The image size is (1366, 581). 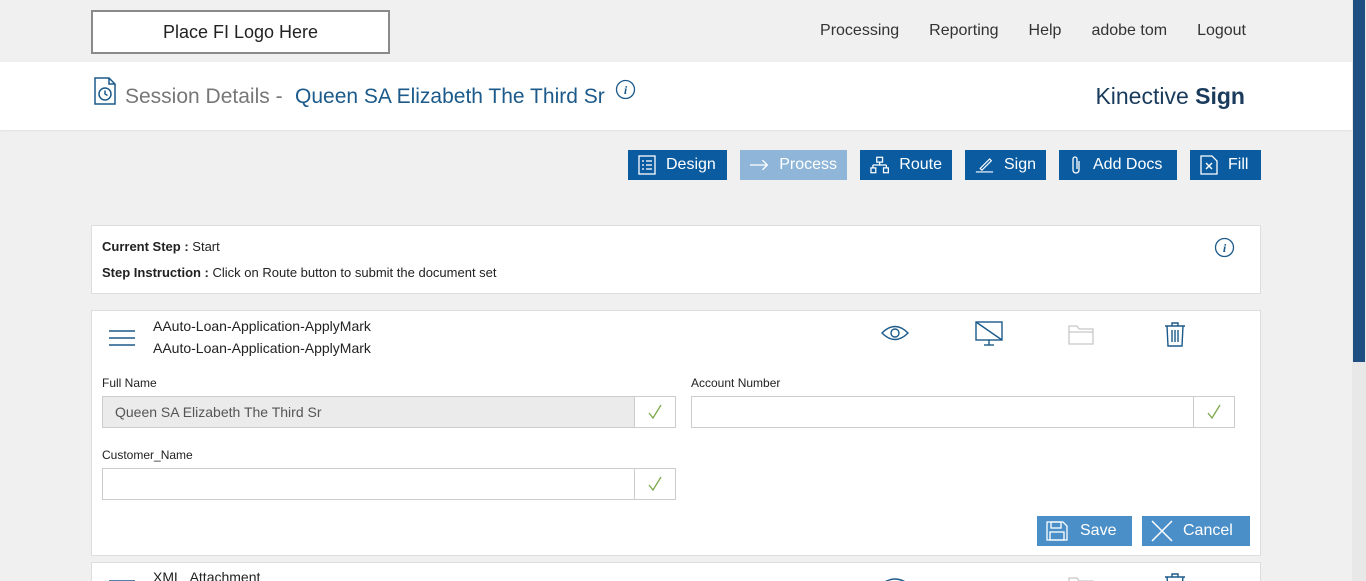 I want to click on design-list-icon, so click(x=647, y=165).